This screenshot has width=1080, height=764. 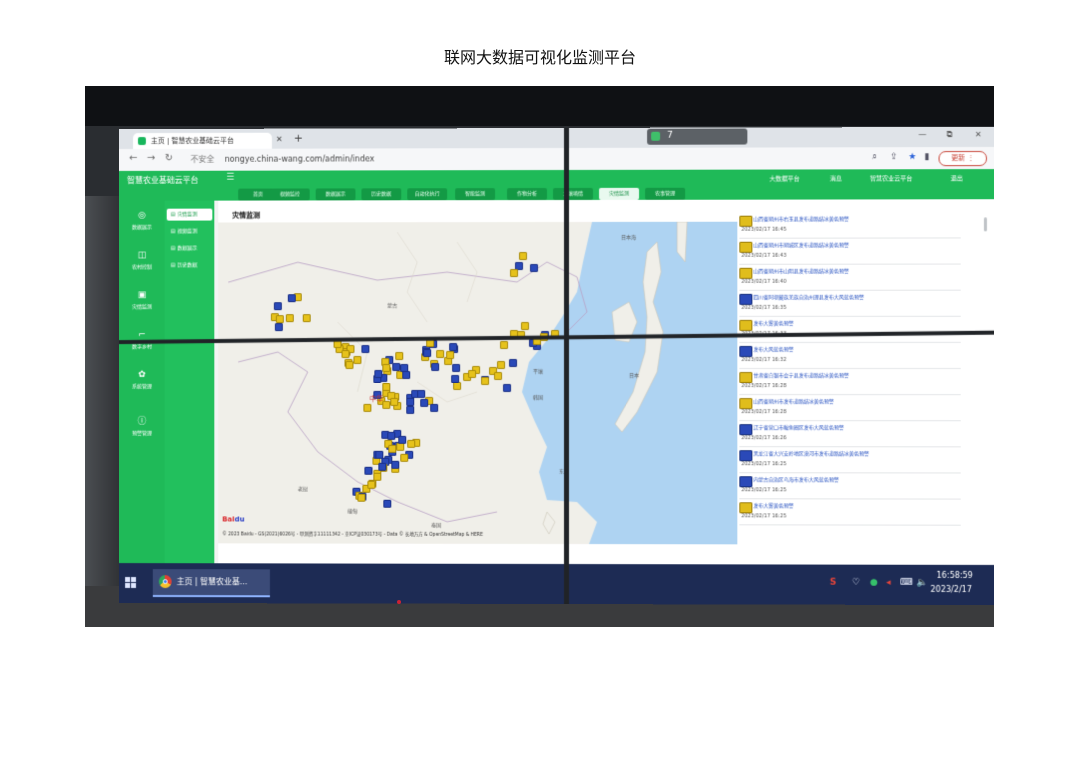 I want to click on nav-tab-7: 土壤墒情, so click(x=573, y=194).